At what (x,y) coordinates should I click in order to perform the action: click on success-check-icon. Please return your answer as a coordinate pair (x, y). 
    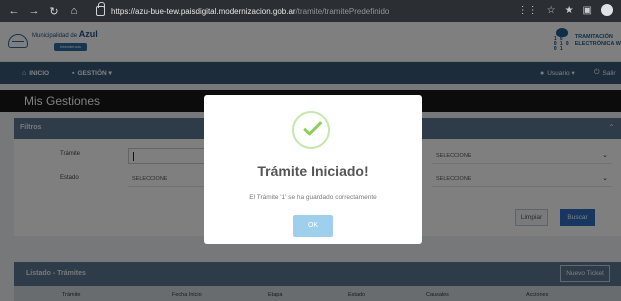
    Looking at the image, I should click on (311, 130).